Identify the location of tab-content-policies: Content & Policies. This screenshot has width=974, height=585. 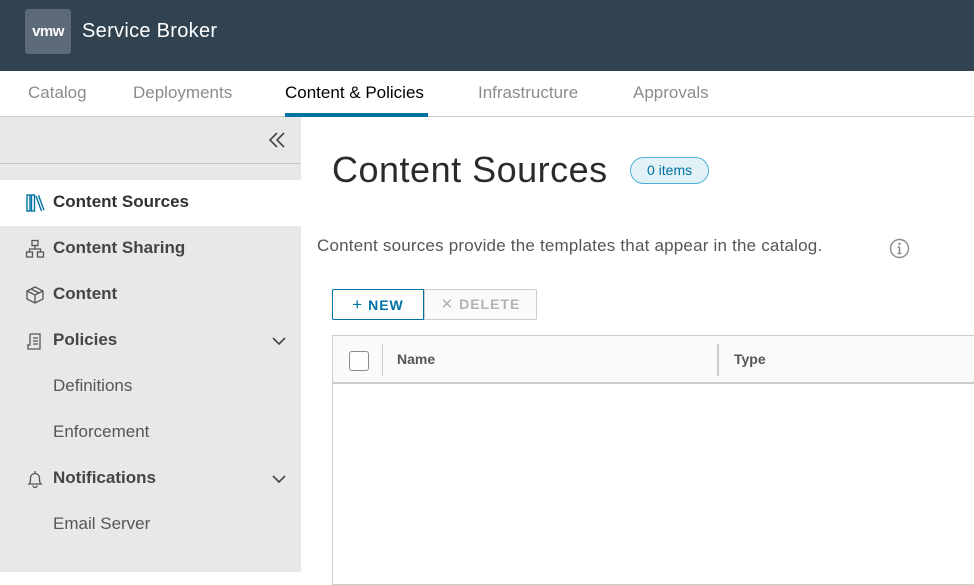
(356, 94).